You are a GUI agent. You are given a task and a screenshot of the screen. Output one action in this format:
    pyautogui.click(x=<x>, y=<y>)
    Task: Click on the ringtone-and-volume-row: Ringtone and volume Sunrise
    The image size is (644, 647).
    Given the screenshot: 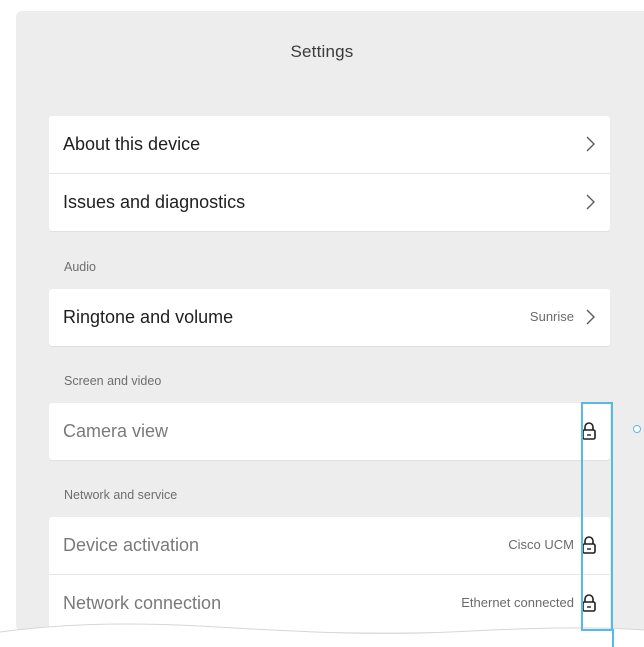 What is the action you would take?
    pyautogui.click(x=329, y=317)
    